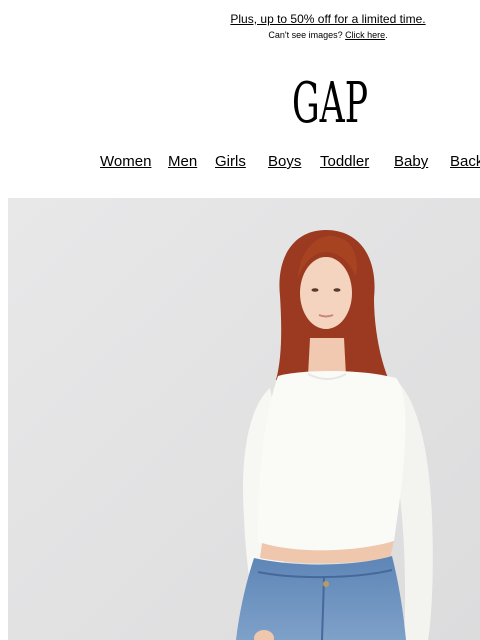 The image size is (480, 640). Describe the element at coordinates (182, 162) in the screenshot. I see `nav-item-men: Men` at that location.